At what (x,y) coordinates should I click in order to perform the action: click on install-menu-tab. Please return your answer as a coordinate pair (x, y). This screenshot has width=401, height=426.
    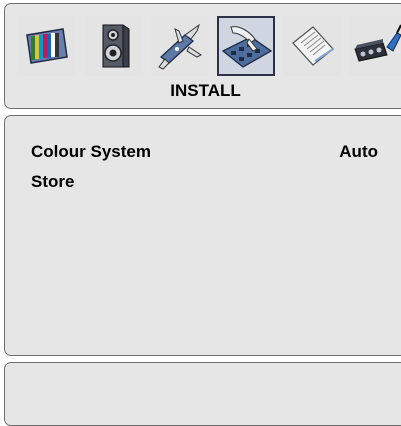
    Looking at the image, I should click on (246, 46).